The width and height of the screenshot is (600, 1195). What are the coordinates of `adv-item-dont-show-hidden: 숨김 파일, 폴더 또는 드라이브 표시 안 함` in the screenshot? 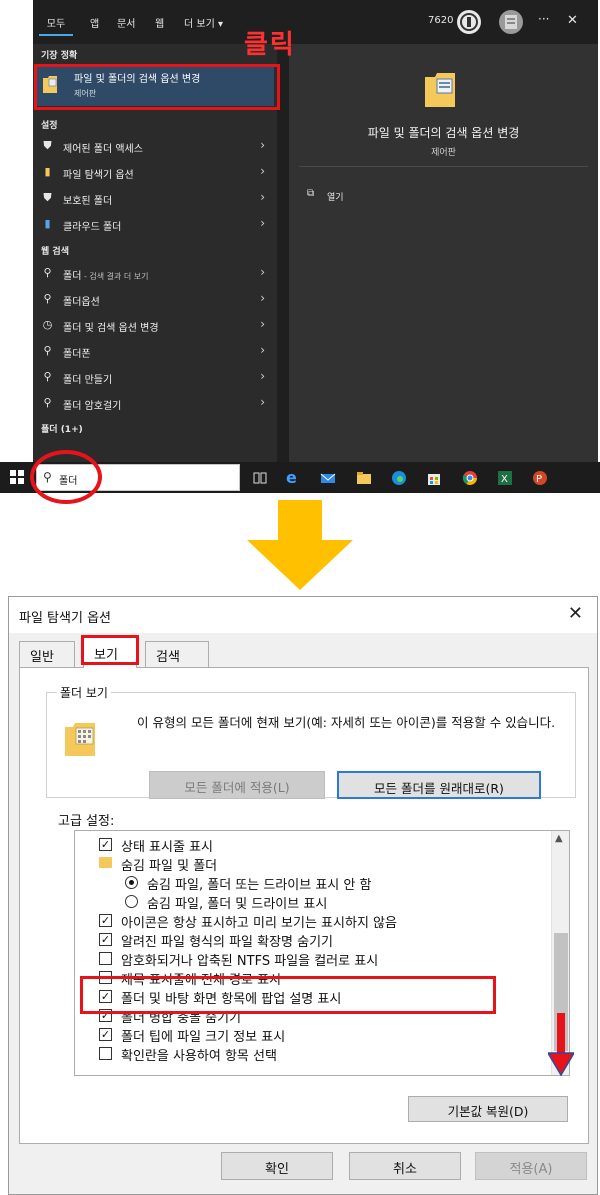 It's located at (313, 883).